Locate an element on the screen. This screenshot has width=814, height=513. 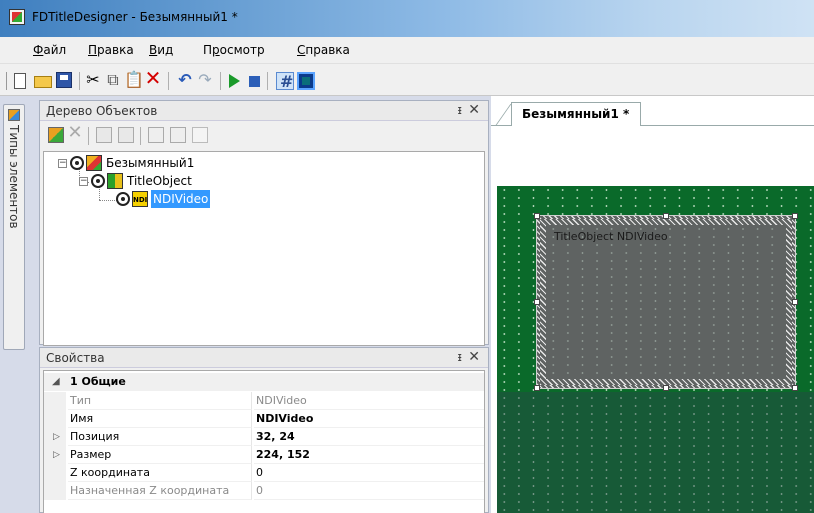
property-row-position: ▷ Позиция 32, 24 is located at coordinates (264, 437).